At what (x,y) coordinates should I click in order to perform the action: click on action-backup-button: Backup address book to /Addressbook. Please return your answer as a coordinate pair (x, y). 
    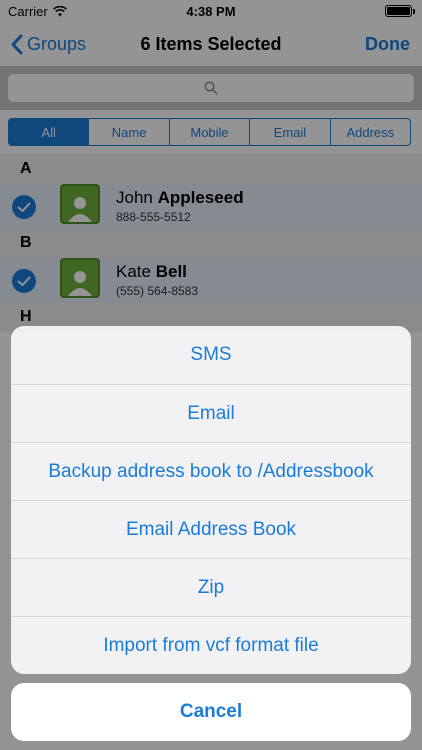
    Looking at the image, I should click on (211, 471).